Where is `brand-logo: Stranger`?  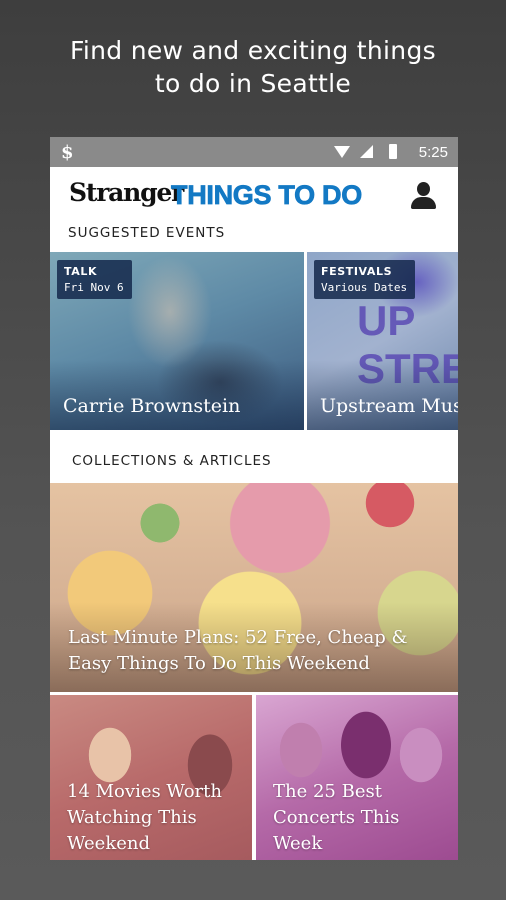
brand-logo: Stranger is located at coordinates (126, 192).